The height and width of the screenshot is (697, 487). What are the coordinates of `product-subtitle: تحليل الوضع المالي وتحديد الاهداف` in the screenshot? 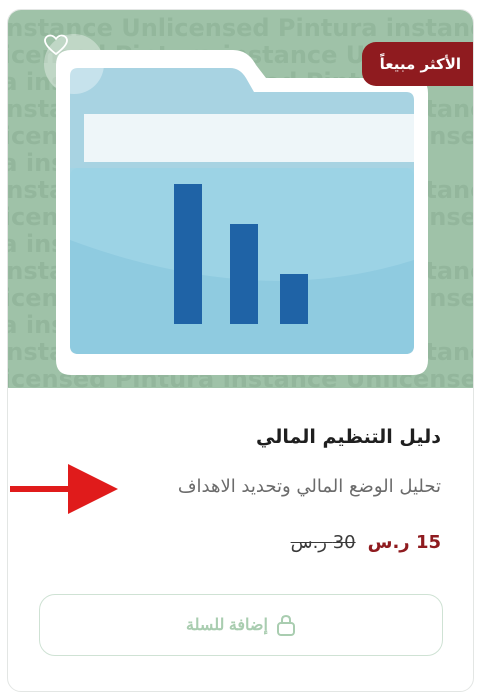 It's located at (309, 486).